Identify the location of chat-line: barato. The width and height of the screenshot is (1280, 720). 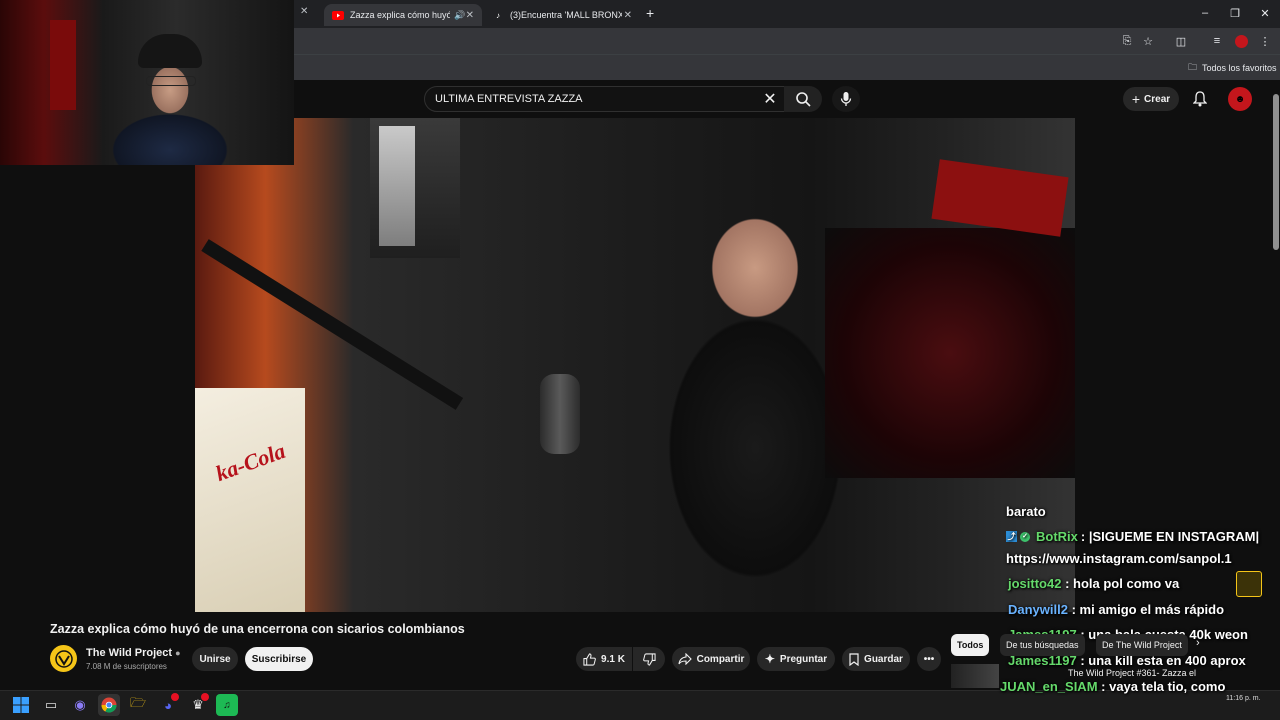
(1026, 511).